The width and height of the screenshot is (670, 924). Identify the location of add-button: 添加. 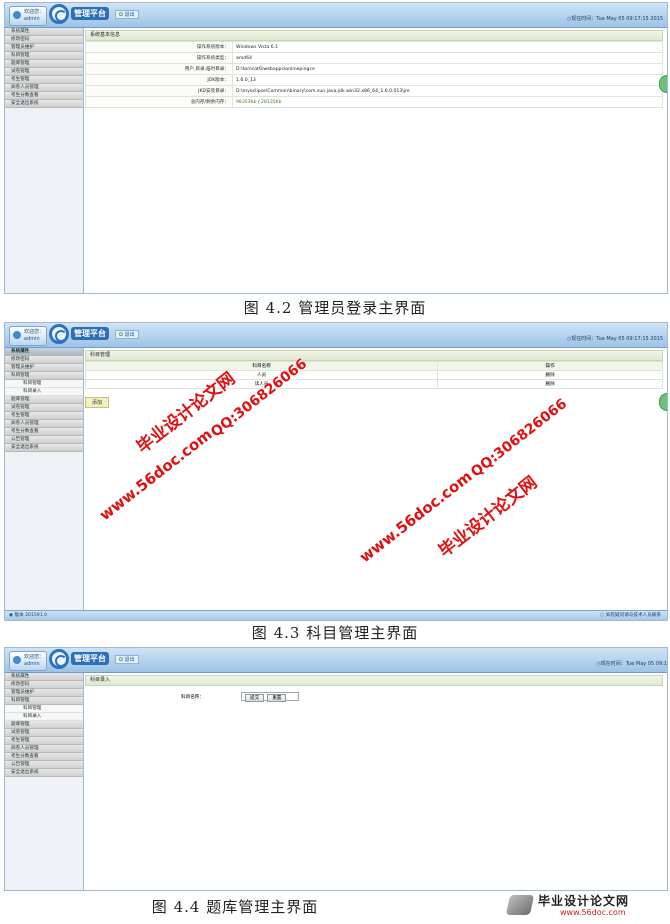
(97, 402).